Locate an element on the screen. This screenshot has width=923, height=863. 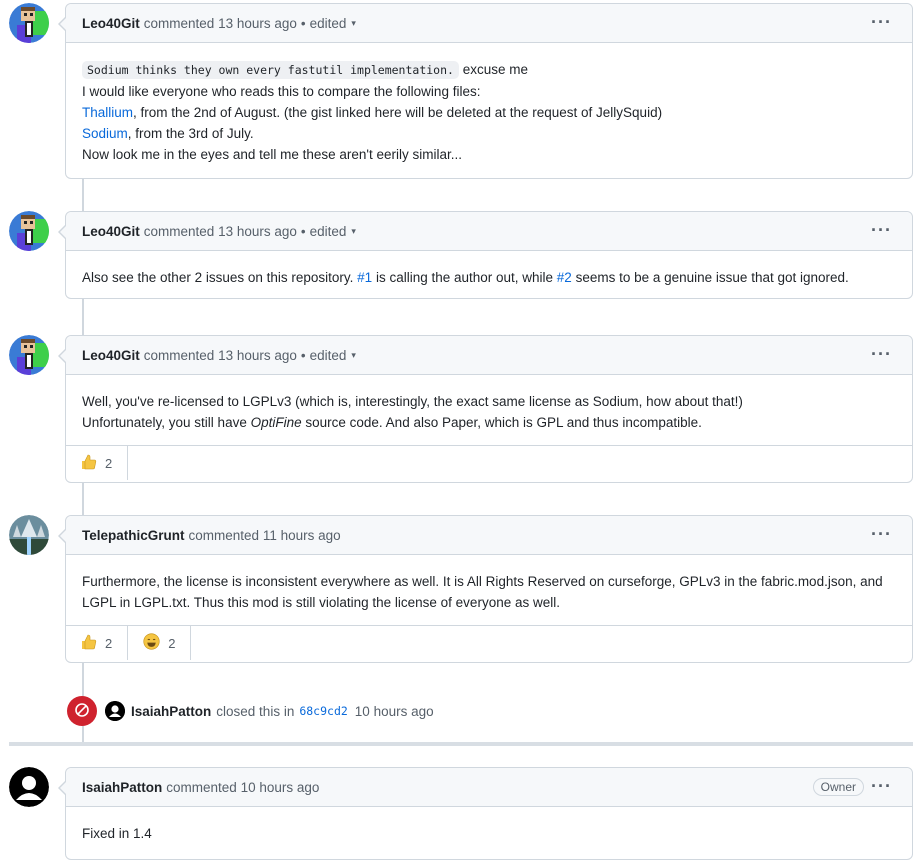
comment-body: Fixed in 1.4 is located at coordinates (489, 832).